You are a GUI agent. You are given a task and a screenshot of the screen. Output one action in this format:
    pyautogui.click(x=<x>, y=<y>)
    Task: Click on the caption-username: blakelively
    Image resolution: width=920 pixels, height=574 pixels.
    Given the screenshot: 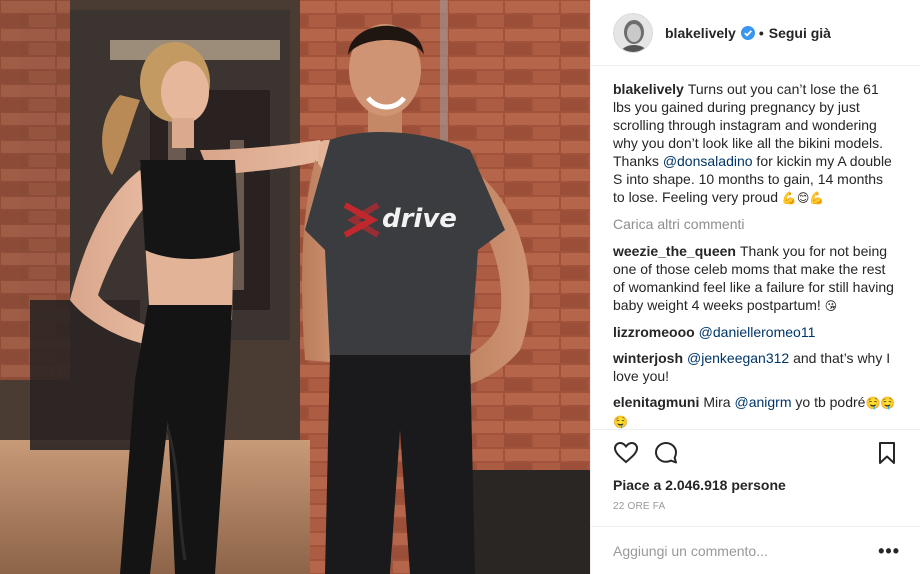 What is the action you would take?
    pyautogui.click(x=648, y=89)
    